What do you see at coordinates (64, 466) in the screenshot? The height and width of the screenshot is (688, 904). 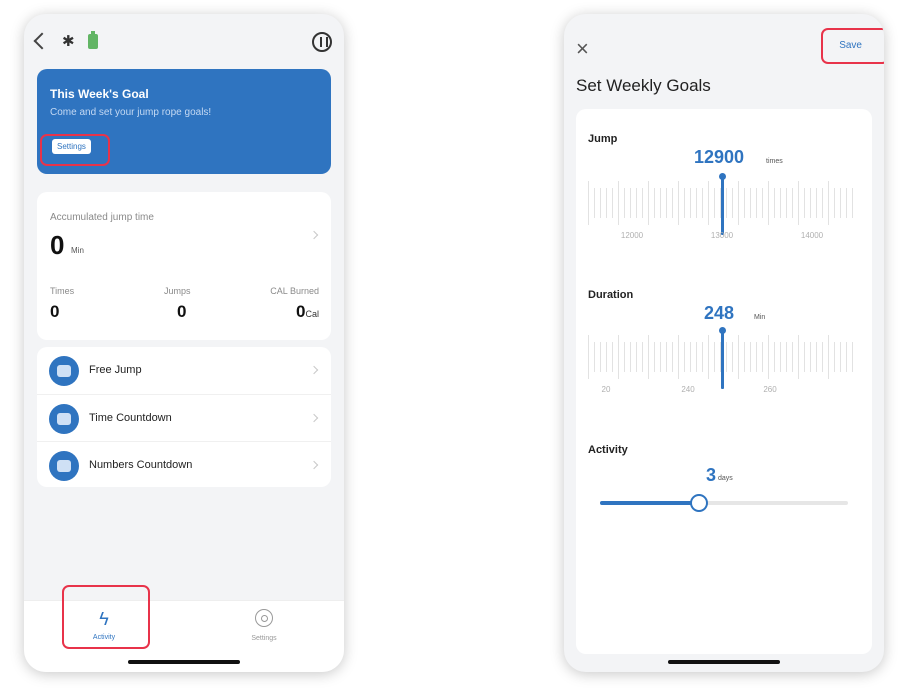 I see `counter-icon` at bounding box center [64, 466].